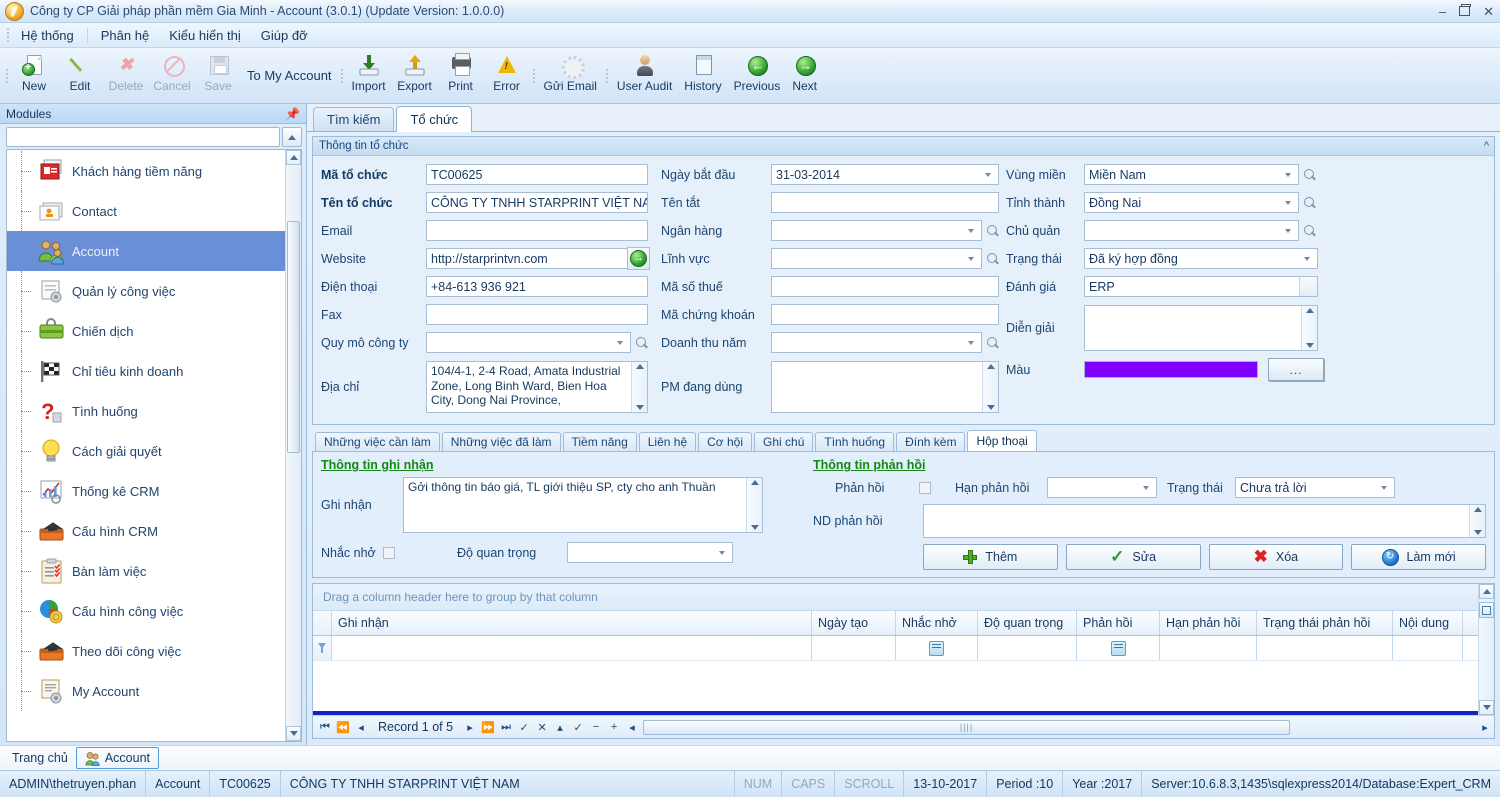  What do you see at coordinates (1204, 521) in the screenshot?
I see `textarea-nd-phan-hoi` at bounding box center [1204, 521].